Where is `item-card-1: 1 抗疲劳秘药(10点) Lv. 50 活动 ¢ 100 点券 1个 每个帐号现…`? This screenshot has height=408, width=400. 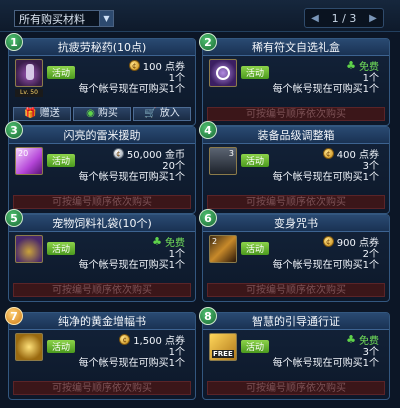
item-card-1: 1 抗疲劳秘药(10点) Lv. 50 活动 ¢ 100 点券 1个 每个帐号现… is located at coordinates (100, 79).